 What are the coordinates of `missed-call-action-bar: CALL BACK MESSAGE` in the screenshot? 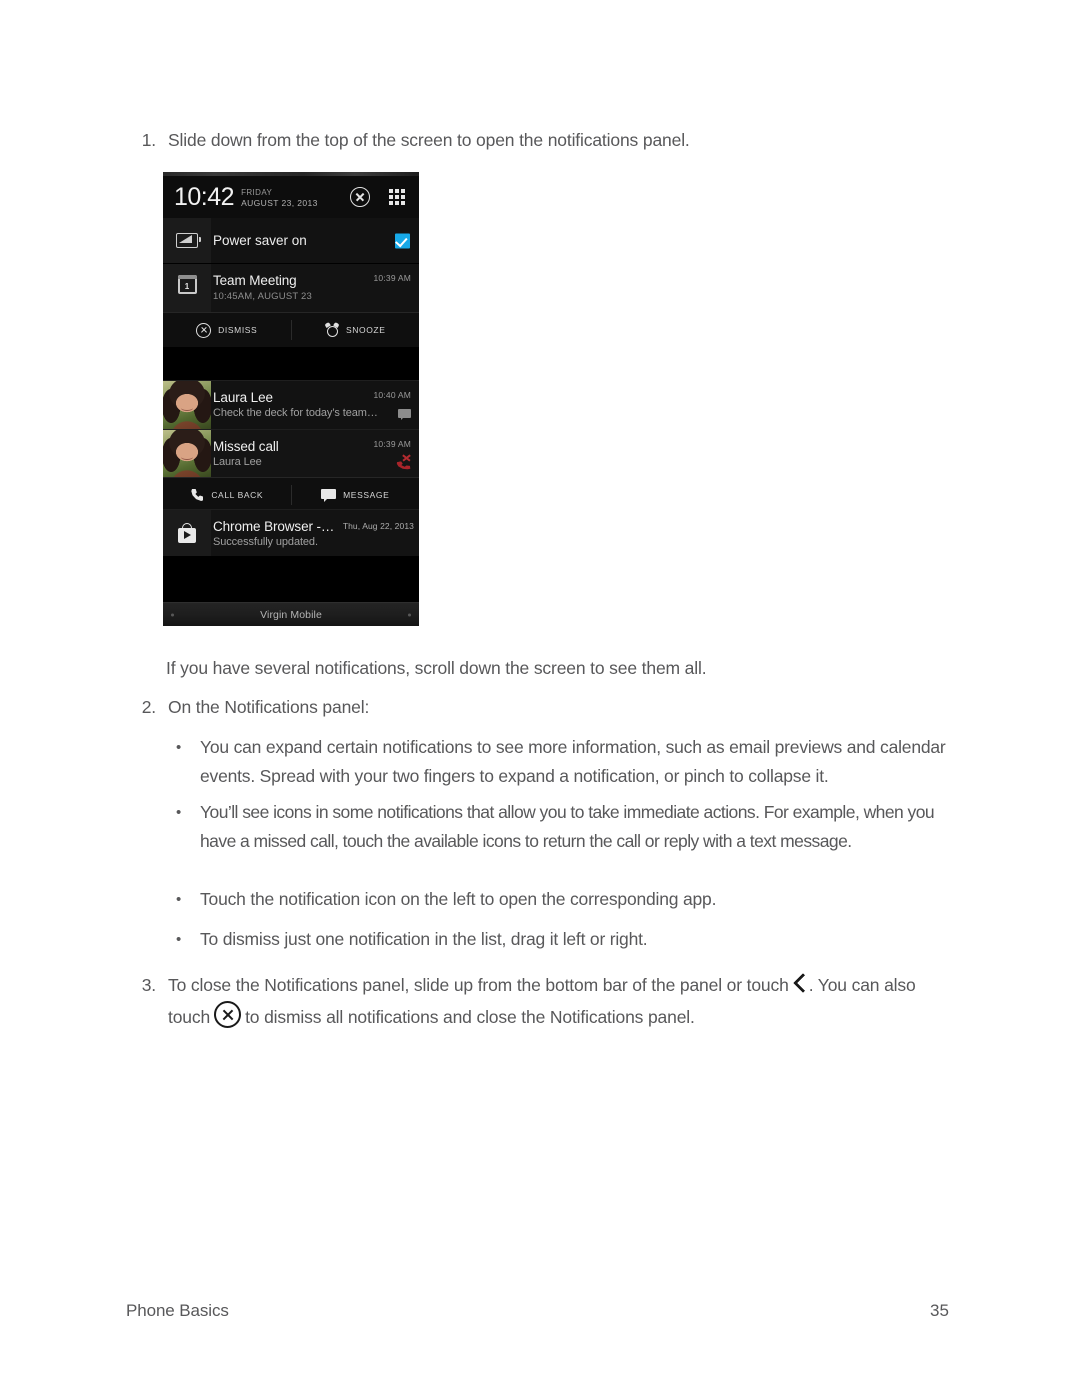 It's located at (291, 494).